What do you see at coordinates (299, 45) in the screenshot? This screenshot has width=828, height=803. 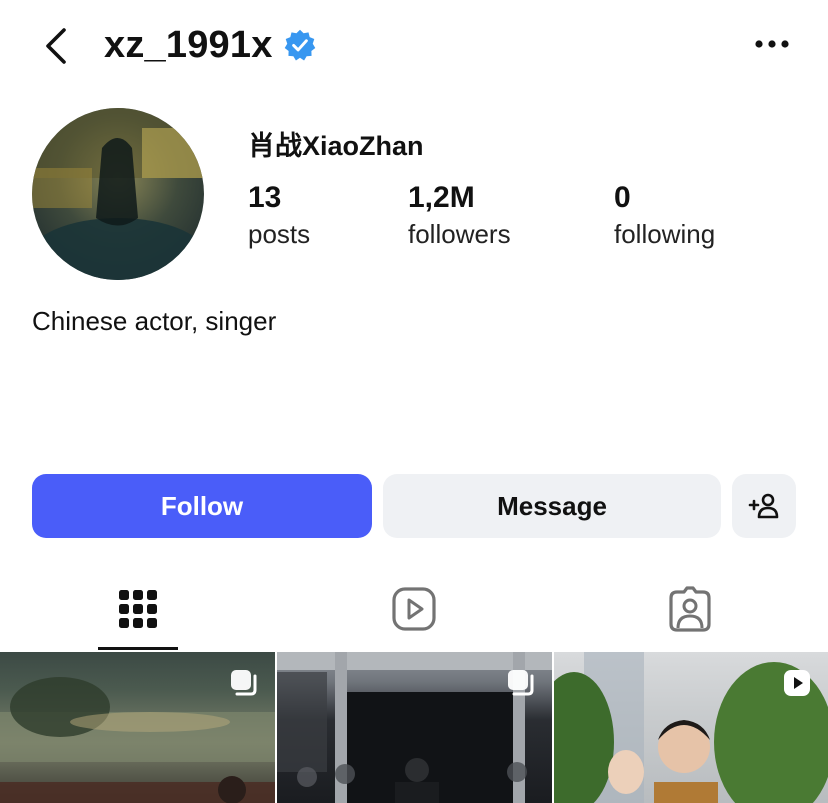 I see `verified-badge-icon` at bounding box center [299, 45].